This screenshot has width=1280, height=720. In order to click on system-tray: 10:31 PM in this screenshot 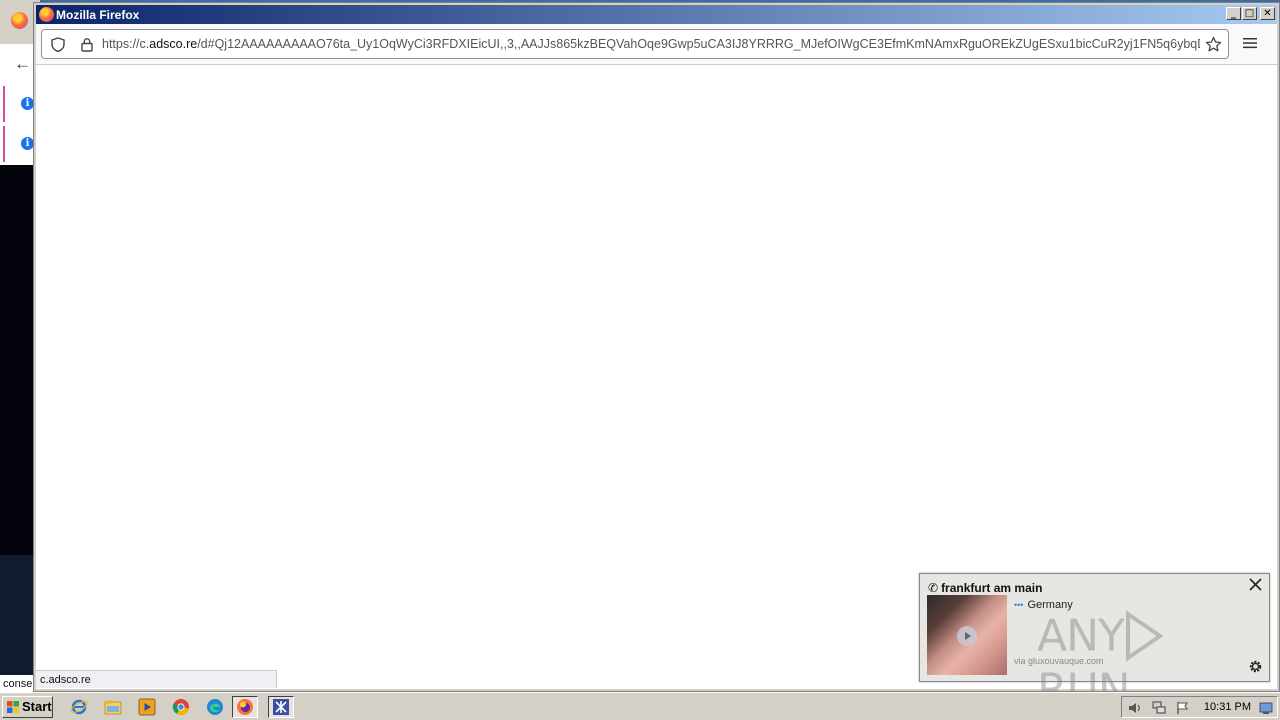, I will do `click(1199, 707)`.